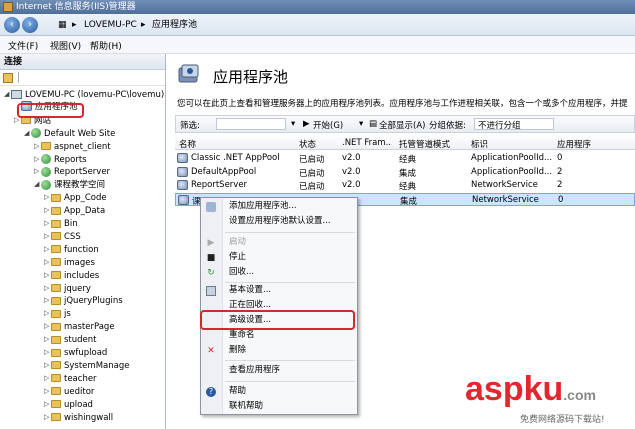  I want to click on col-pipeline: 托管管道模式, so click(431, 144).